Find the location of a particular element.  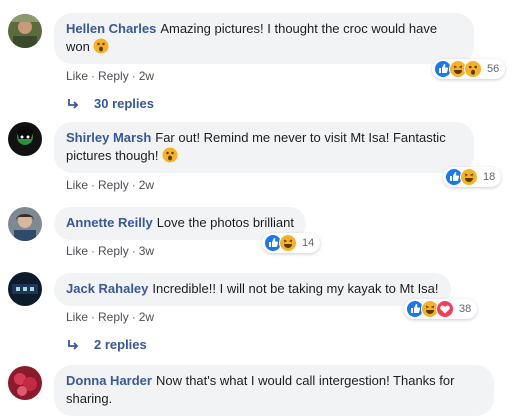

replies-label: 2 replies is located at coordinates (120, 344).